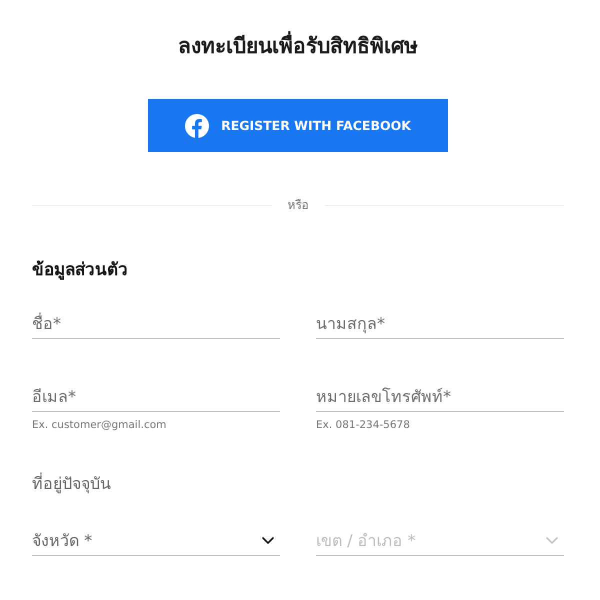 This screenshot has width=600, height=600. Describe the element at coordinates (298, 125) in the screenshot. I see `register-with-facebook-button: REGISTER WITH FACEBOOK` at that location.